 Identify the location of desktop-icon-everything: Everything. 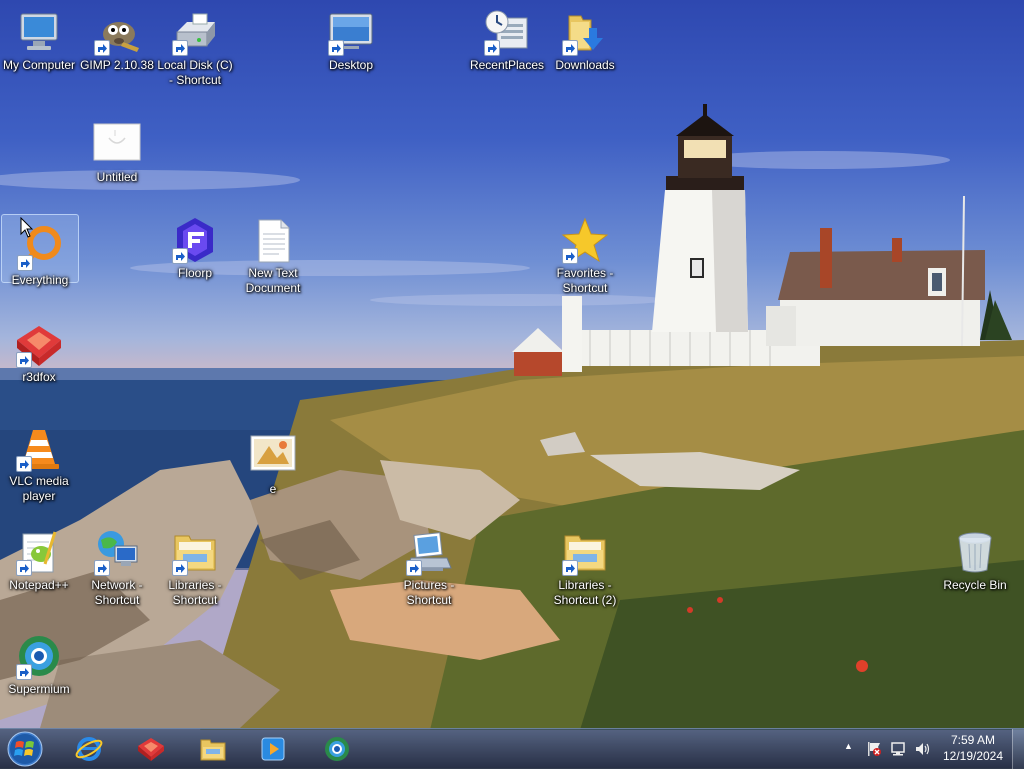
(40, 250).